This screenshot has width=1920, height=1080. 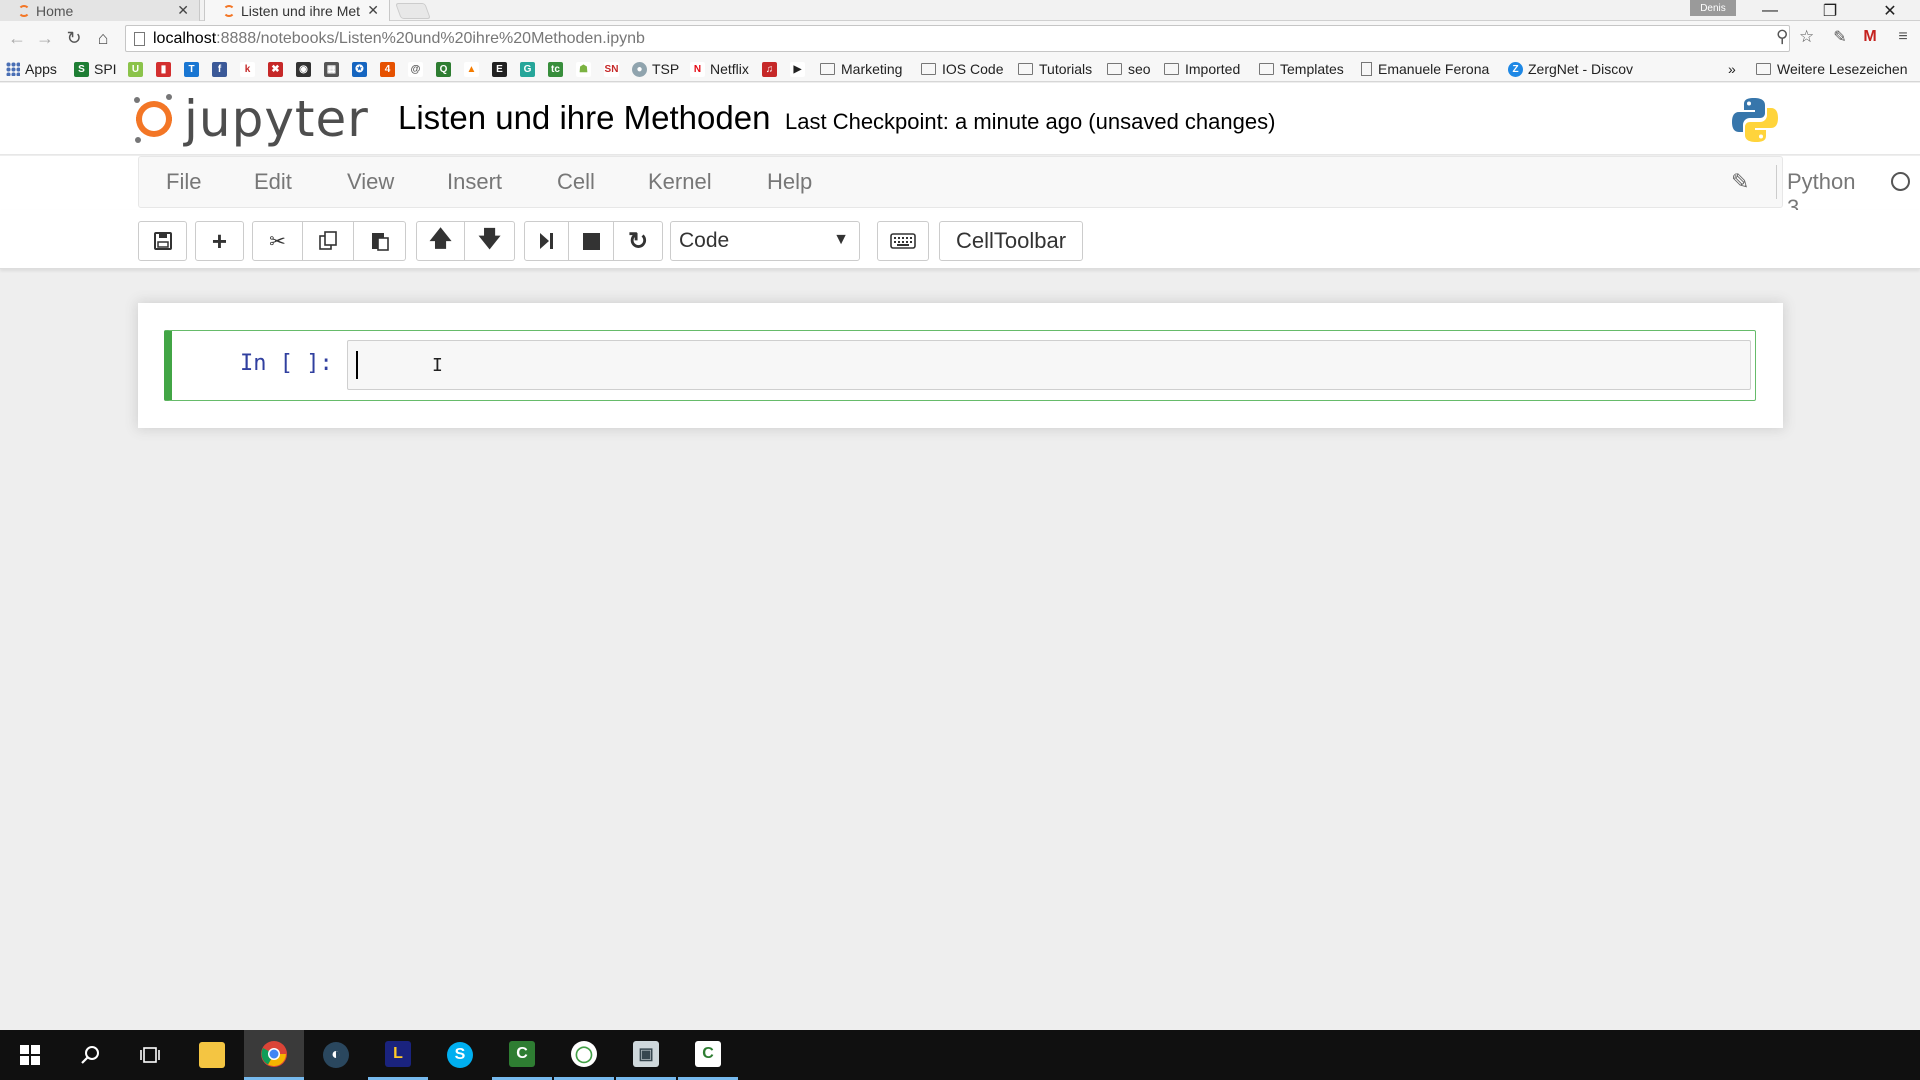 I want to click on reload-icon: ↻, so click(x=74, y=38).